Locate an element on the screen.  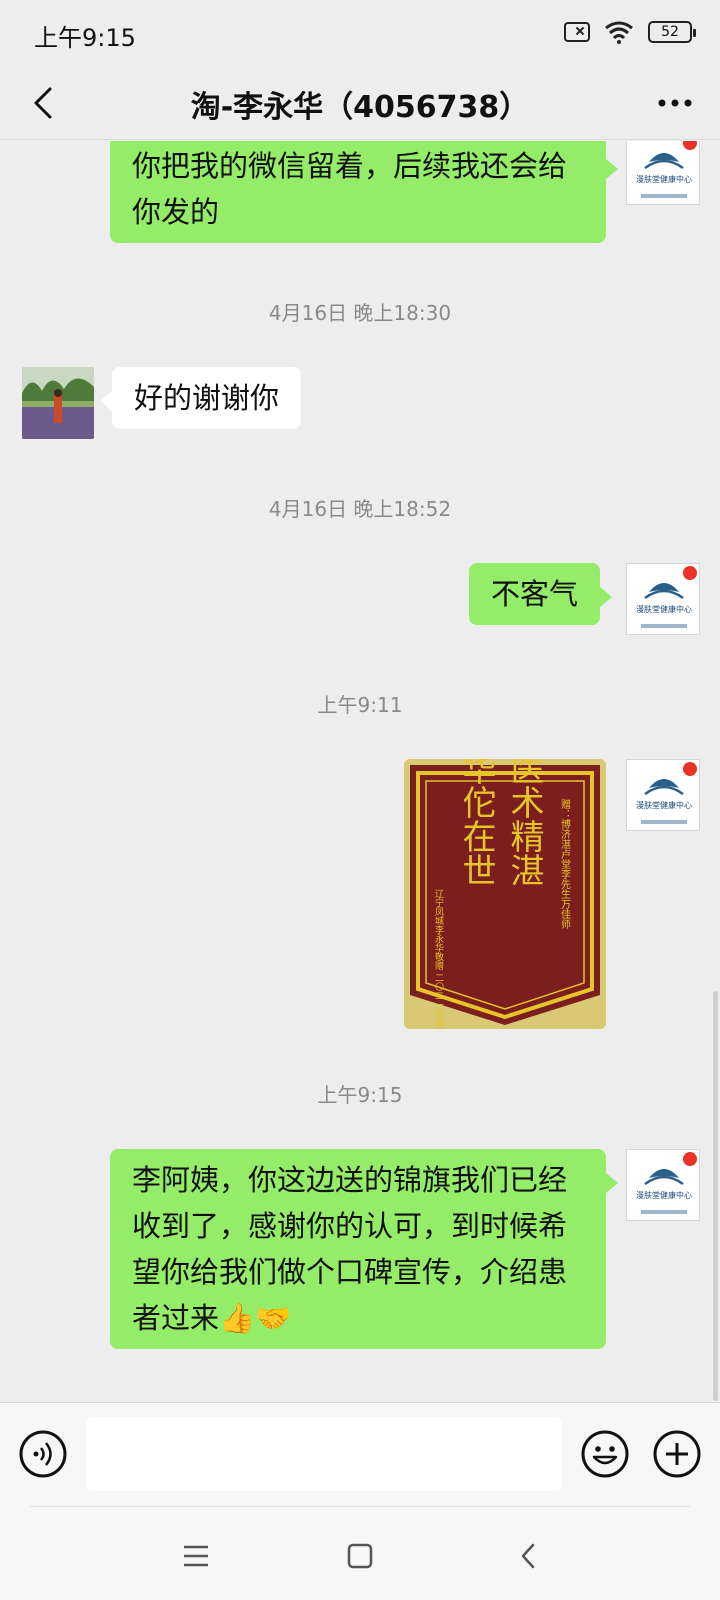
banner-text-left: 华佗在世 is located at coordinates (476, 823).